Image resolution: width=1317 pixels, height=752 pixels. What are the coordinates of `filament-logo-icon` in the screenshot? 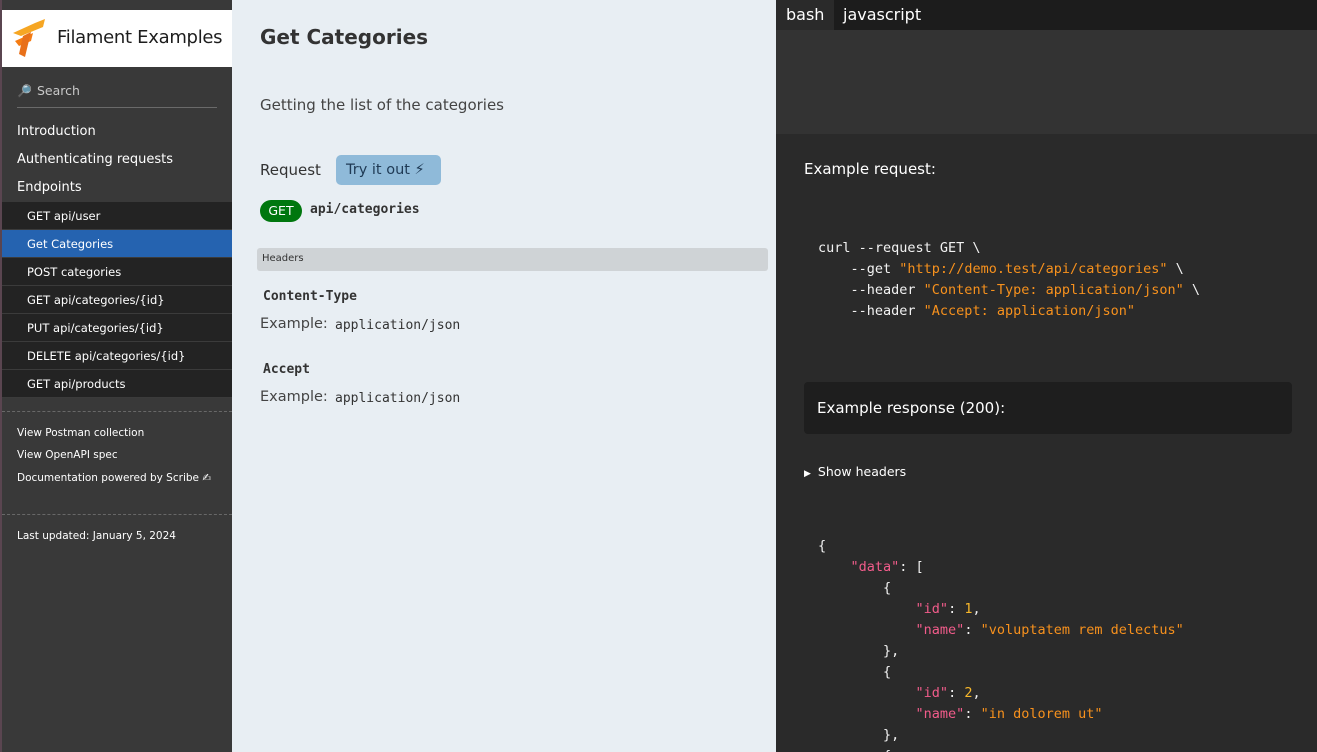 It's located at (29, 38).